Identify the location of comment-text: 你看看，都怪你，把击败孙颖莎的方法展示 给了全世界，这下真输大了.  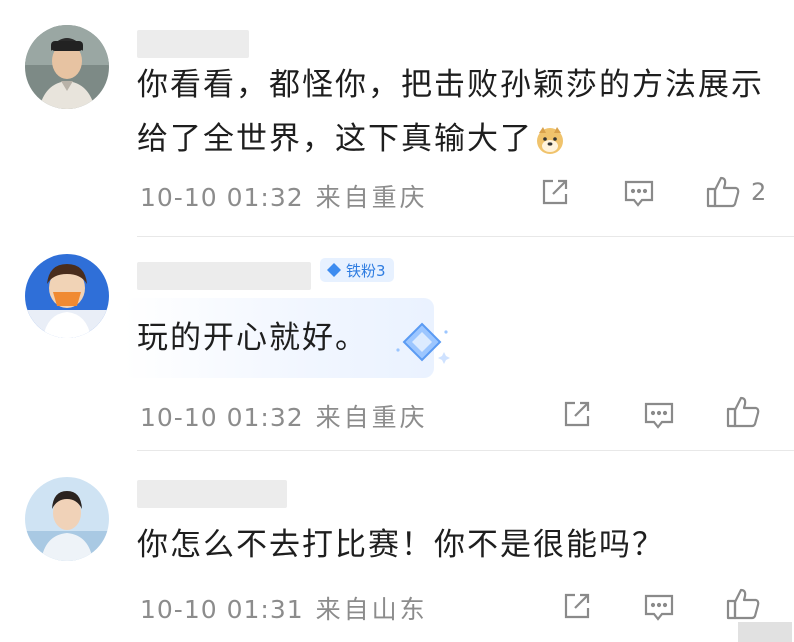
(457, 115).